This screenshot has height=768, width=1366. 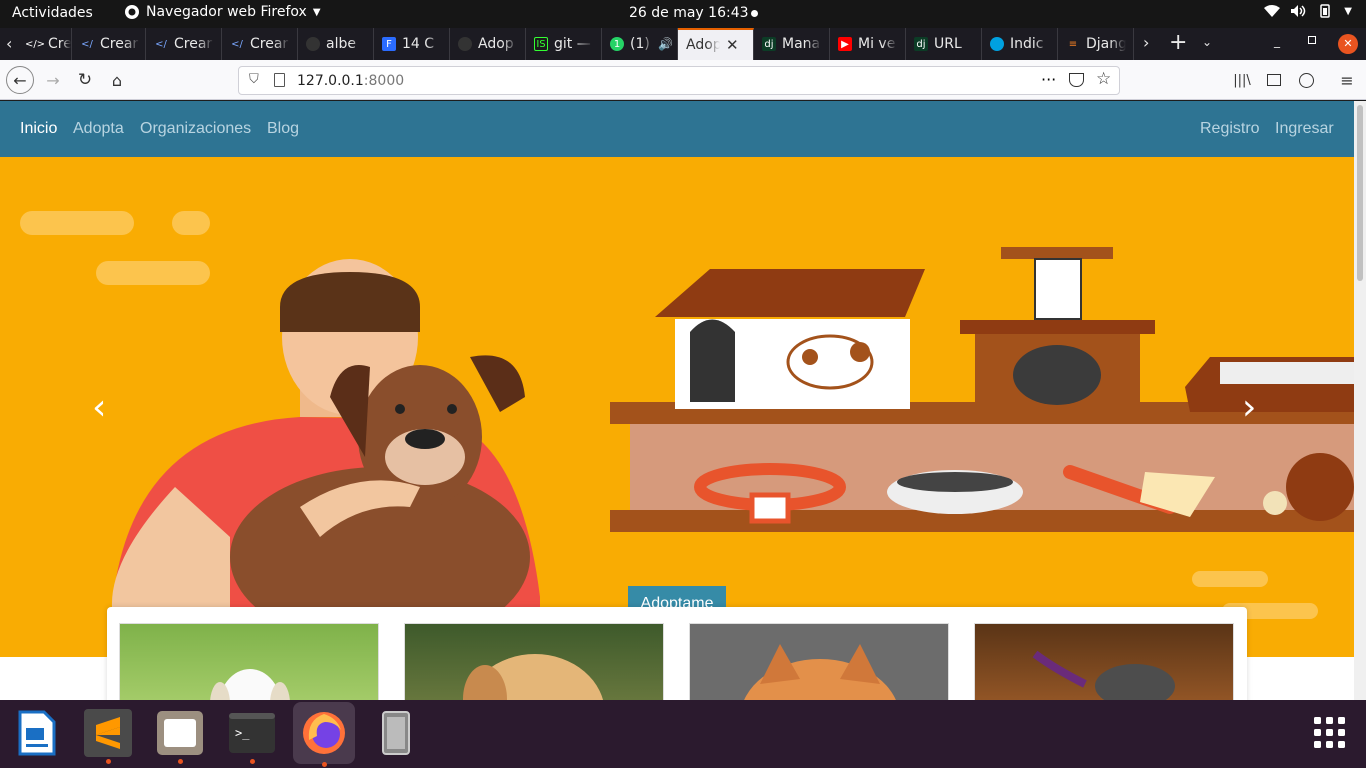 What do you see at coordinates (38, 129) in the screenshot?
I see `nav-link-inicio: Inicio` at bounding box center [38, 129].